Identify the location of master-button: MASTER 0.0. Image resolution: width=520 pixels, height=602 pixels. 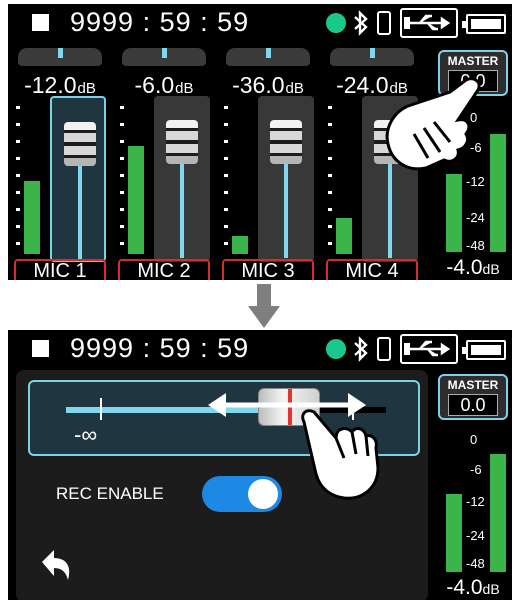
(473, 397).